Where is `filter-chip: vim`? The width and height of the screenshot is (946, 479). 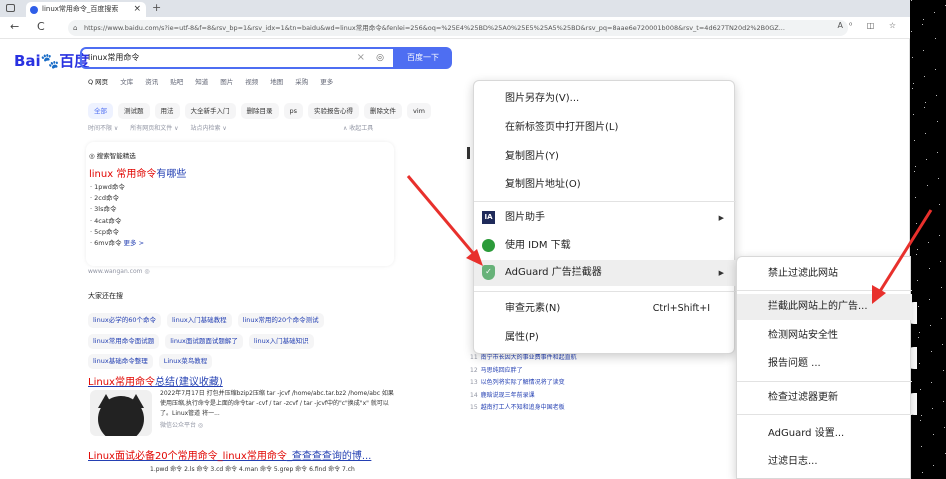 filter-chip: vim is located at coordinates (419, 111).